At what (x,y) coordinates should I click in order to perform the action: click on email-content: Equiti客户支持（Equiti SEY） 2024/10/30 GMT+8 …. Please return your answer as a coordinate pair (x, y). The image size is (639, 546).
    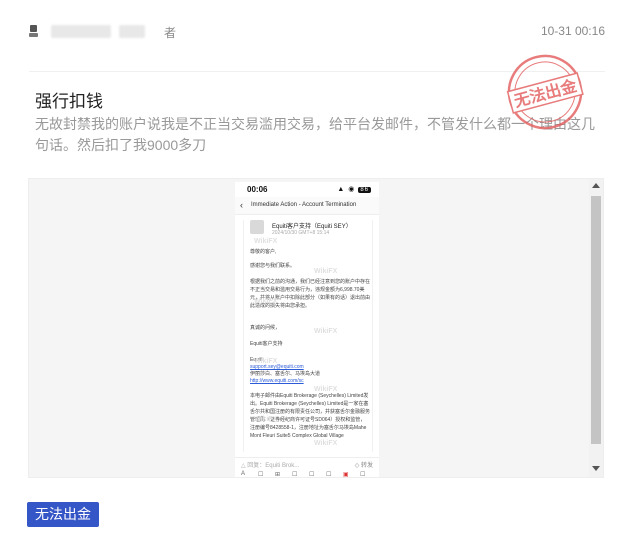
    Looking at the image, I should click on (308, 336).